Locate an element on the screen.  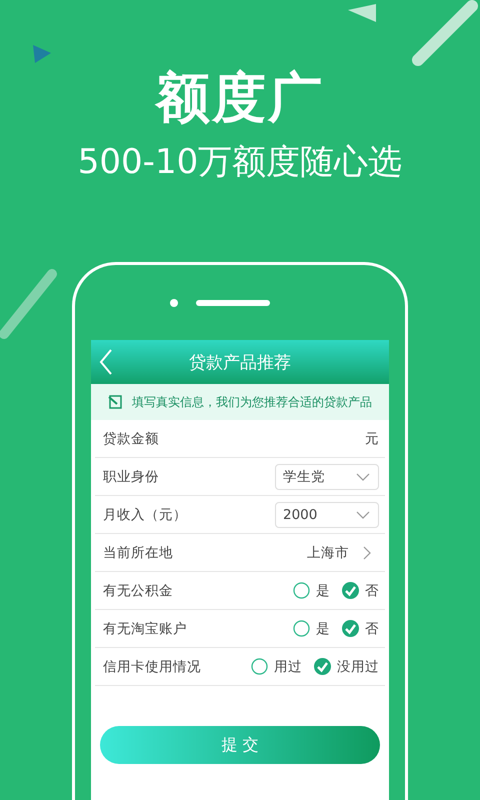
dropdown: 学生党 is located at coordinates (327, 477).